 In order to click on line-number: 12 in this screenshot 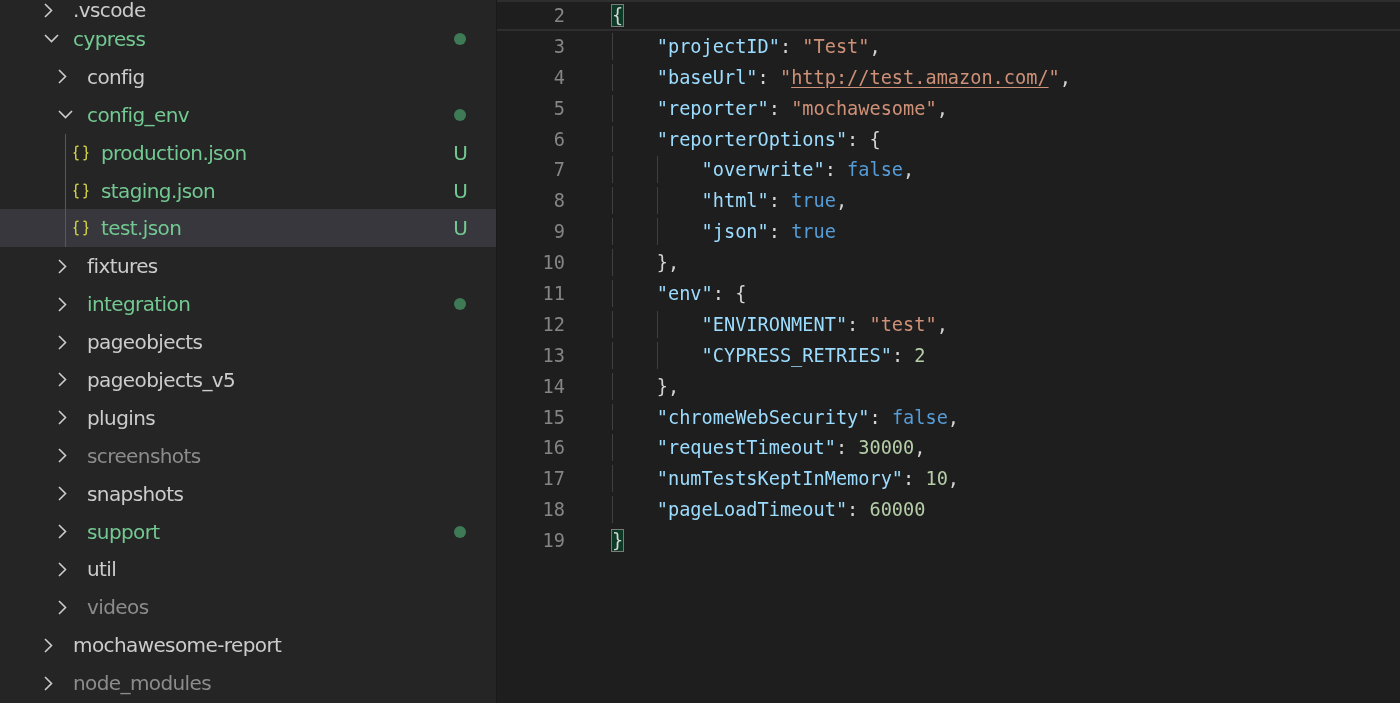, I will do `click(553, 324)`.